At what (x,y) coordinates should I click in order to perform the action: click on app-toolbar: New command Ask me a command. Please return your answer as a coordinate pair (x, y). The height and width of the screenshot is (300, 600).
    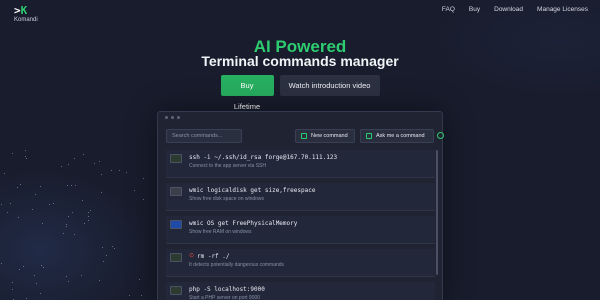
    Looking at the image, I should click on (305, 136).